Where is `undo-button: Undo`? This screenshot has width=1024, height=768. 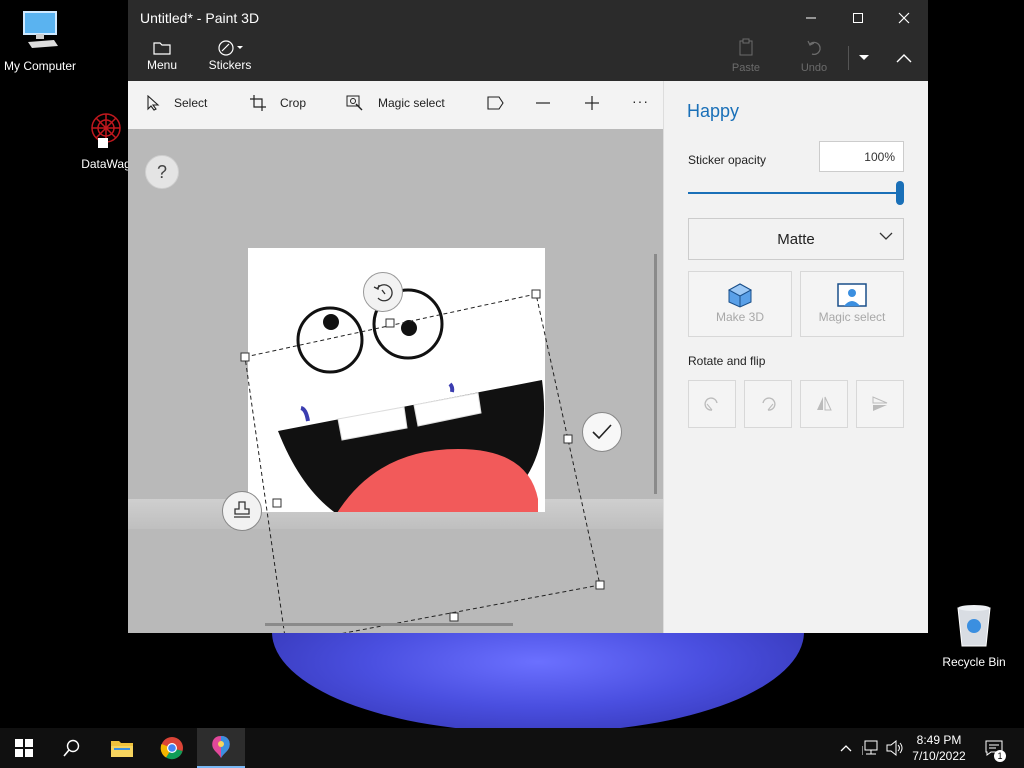
undo-button: Undo is located at coordinates (814, 56).